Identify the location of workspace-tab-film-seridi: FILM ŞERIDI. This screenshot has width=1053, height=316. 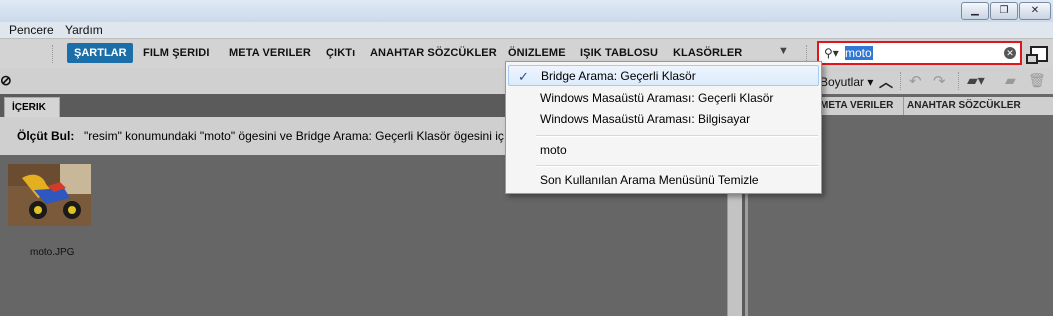
(176, 53).